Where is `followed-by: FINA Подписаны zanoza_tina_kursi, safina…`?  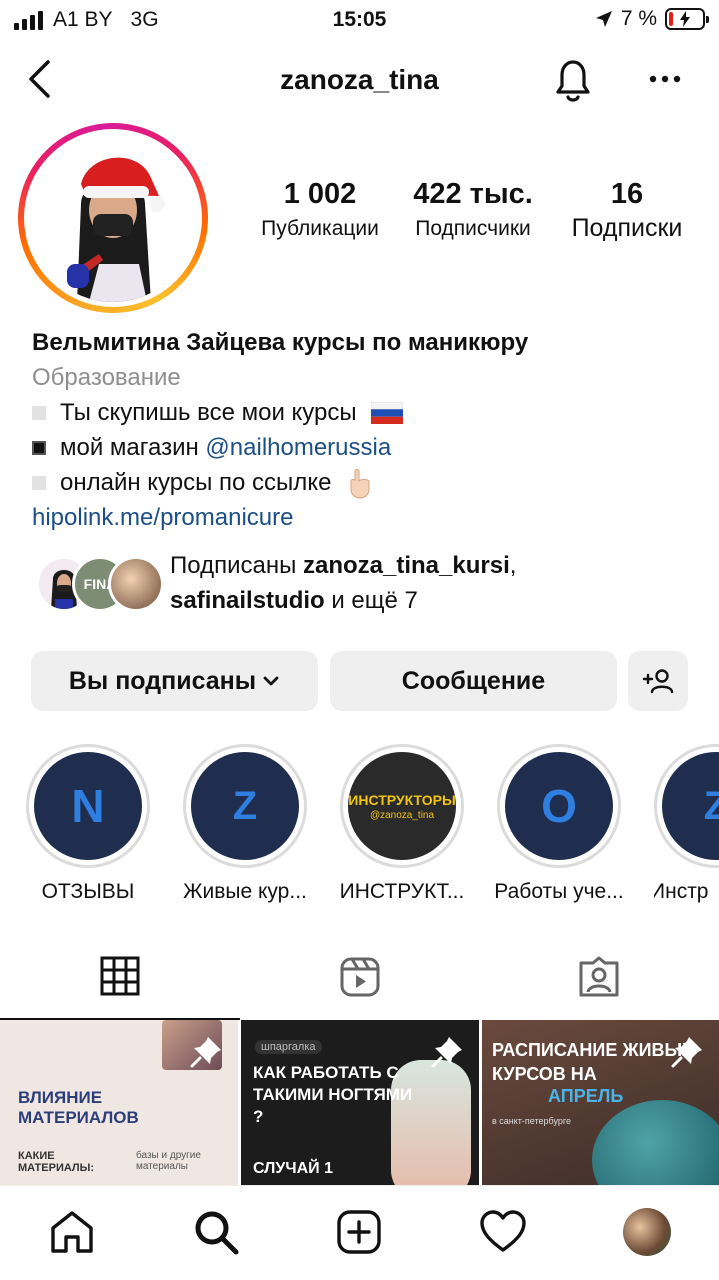
followed-by: FINA Подписаны zanoza_tina_kursi, safina… is located at coordinates (371, 583).